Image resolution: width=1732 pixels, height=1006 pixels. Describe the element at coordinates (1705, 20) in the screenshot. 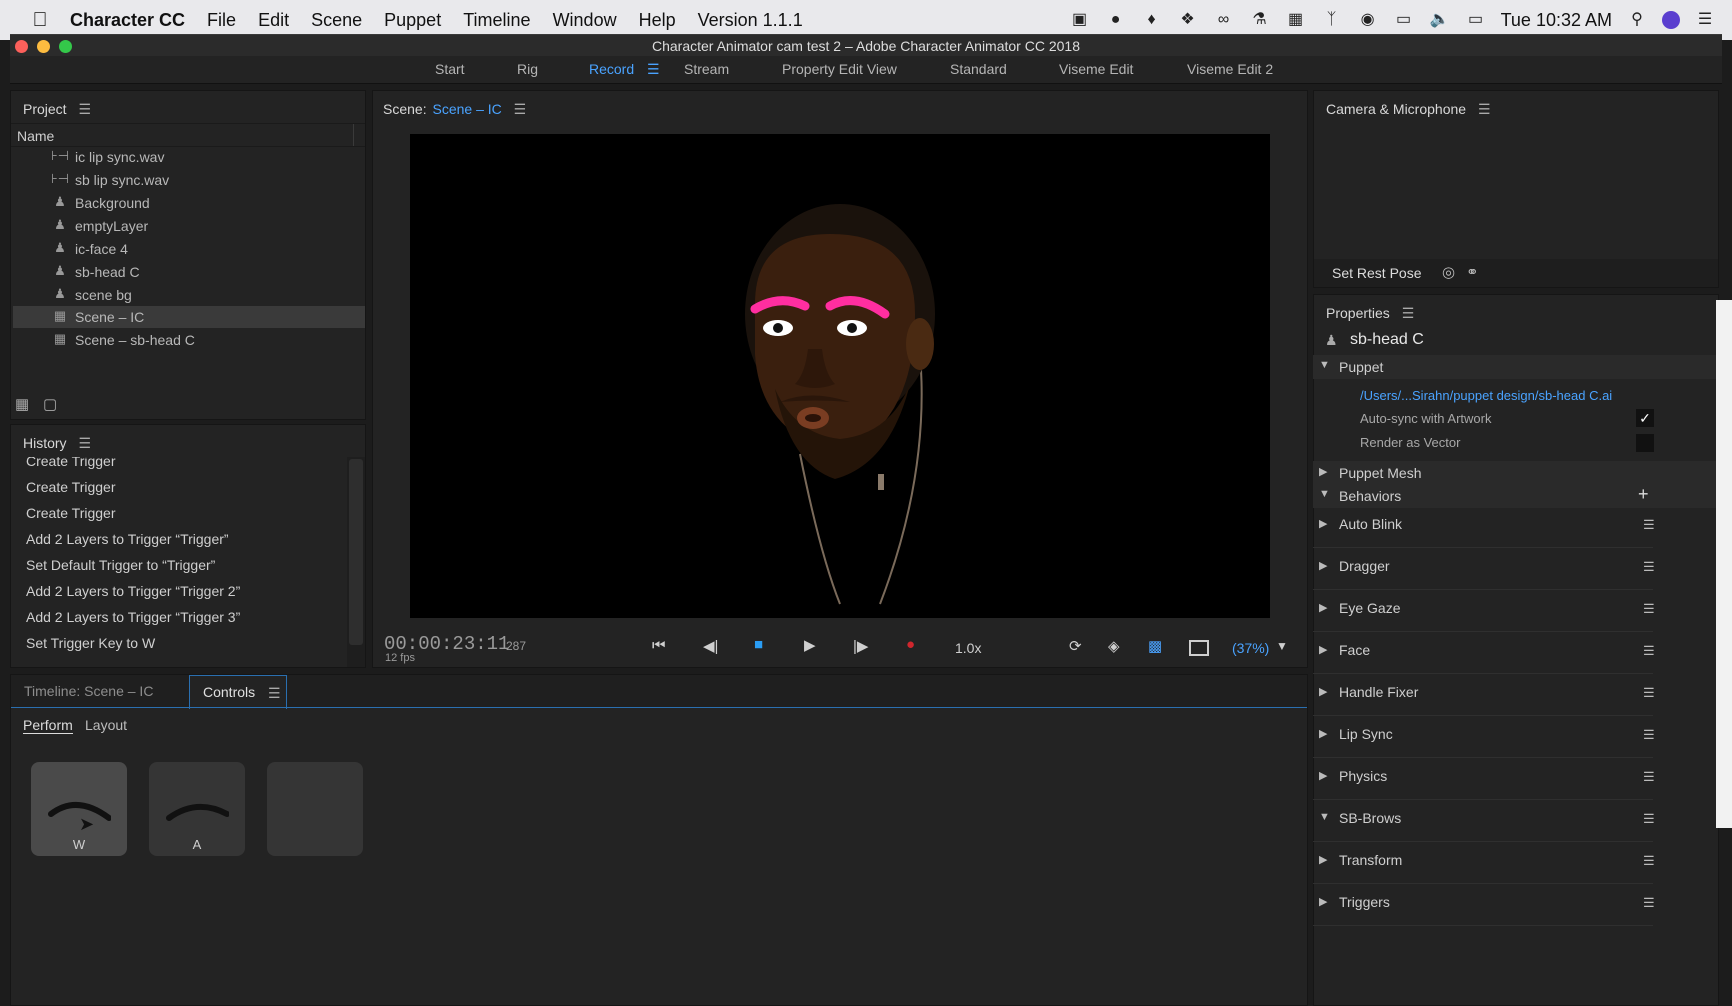

I see `notification-center-icon: ☰` at that location.